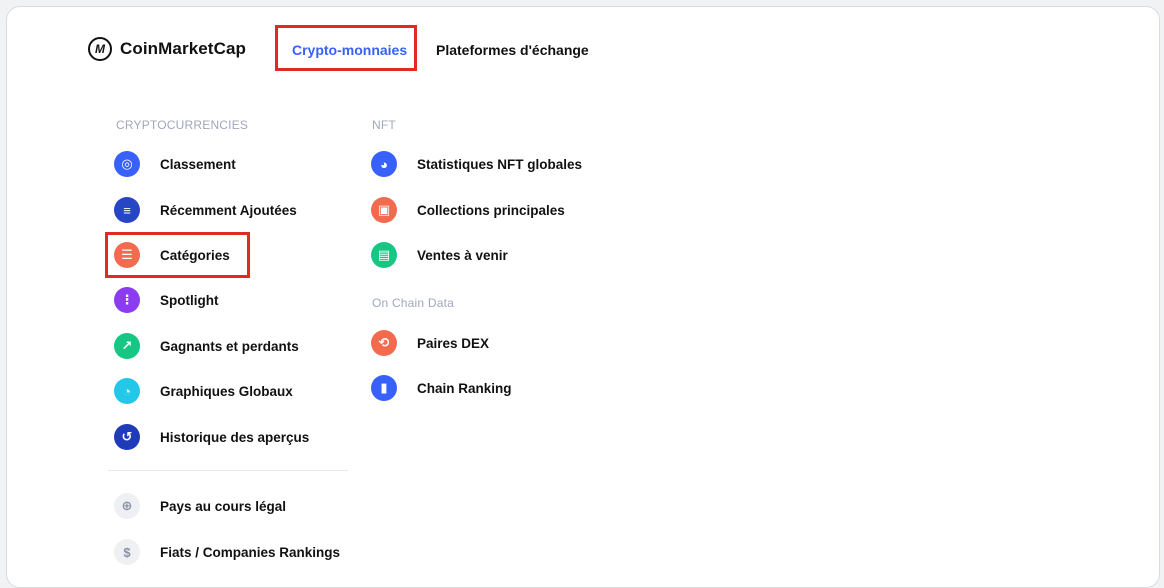 This screenshot has width=1164, height=588. What do you see at coordinates (127, 346) in the screenshot?
I see `trend-up-icon: ↗` at bounding box center [127, 346].